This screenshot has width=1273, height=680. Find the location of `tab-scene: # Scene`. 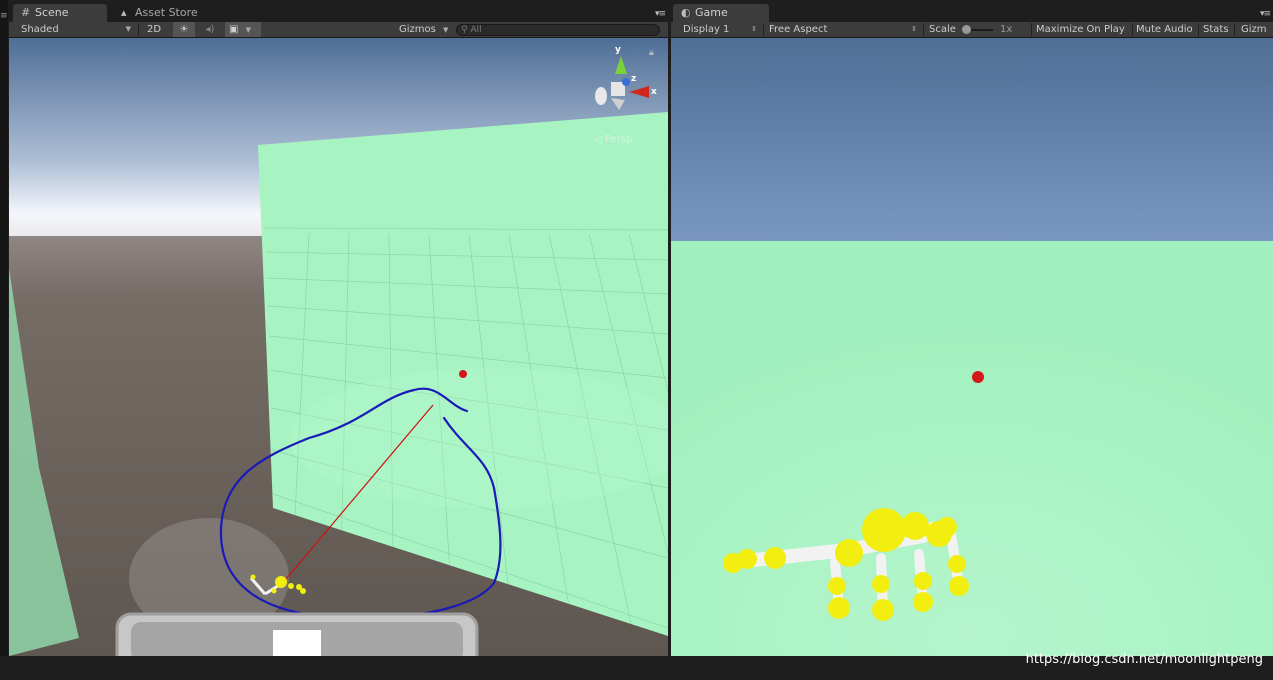

tab-scene: # Scene is located at coordinates (60, 13).